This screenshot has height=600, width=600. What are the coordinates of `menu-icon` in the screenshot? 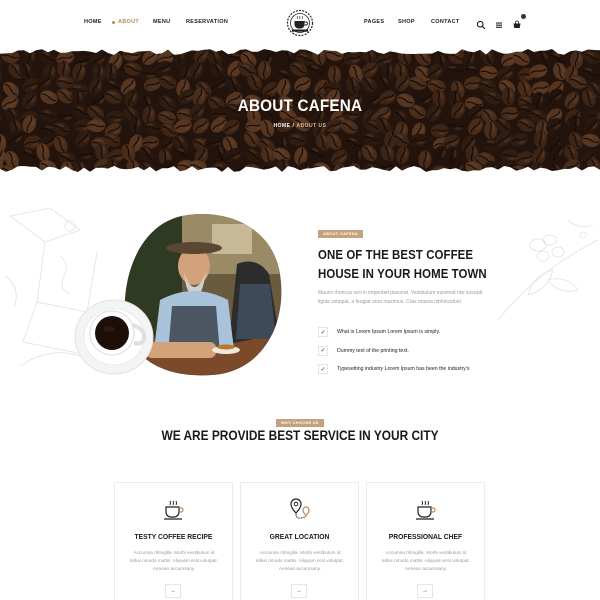 It's located at (499, 22).